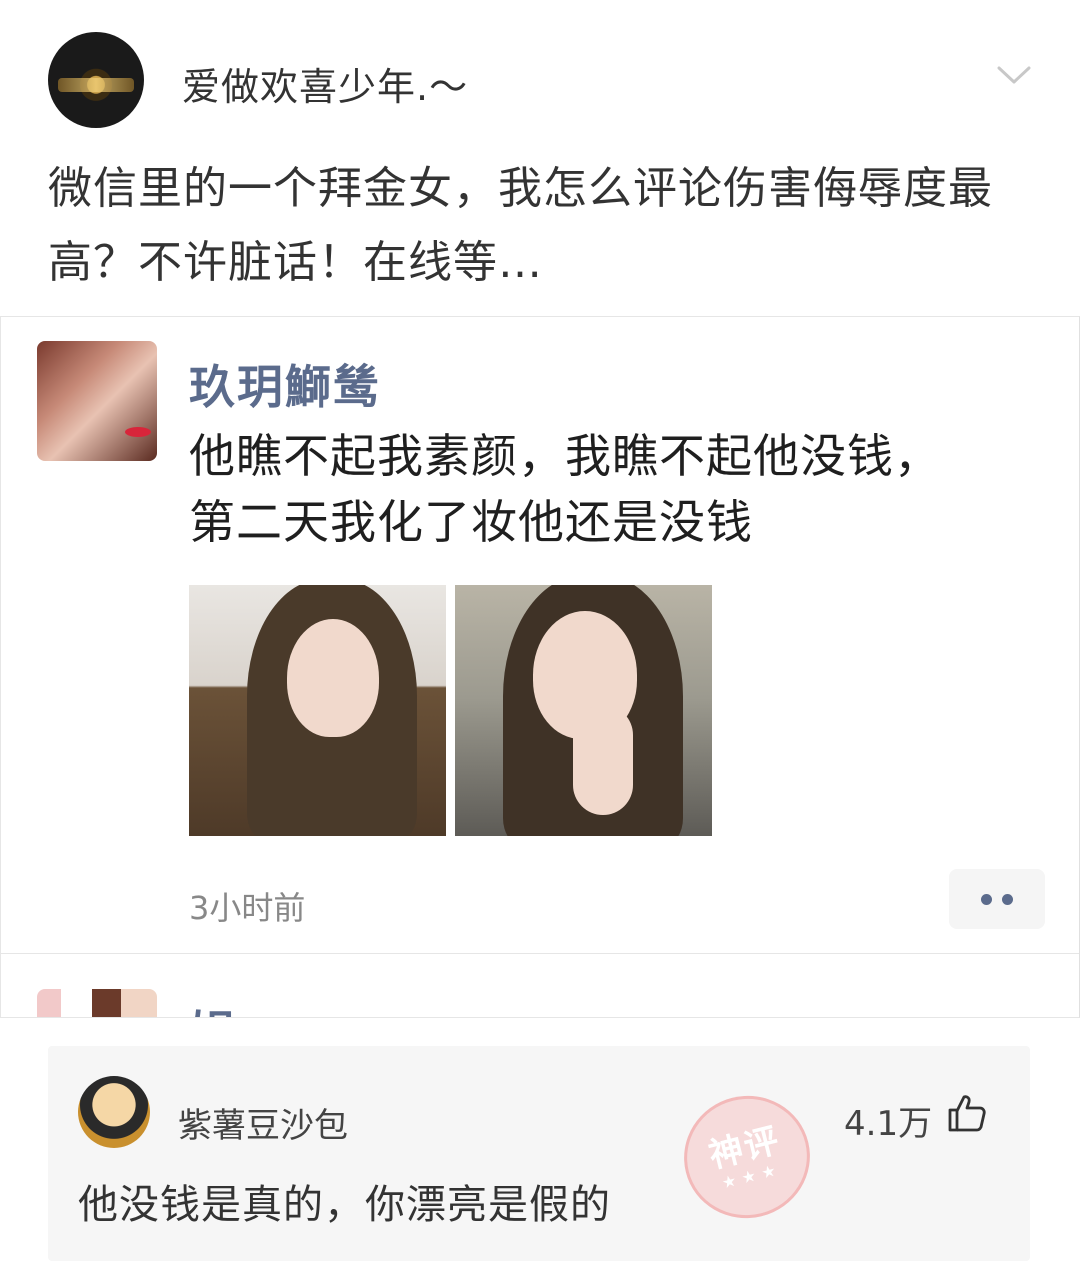 This screenshot has height=1261, width=1080. What do you see at coordinates (565, 456) in the screenshot?
I see `comment-line-1: 他瞧不起我素颜，我瞧不起他没钱，` at bounding box center [565, 456].